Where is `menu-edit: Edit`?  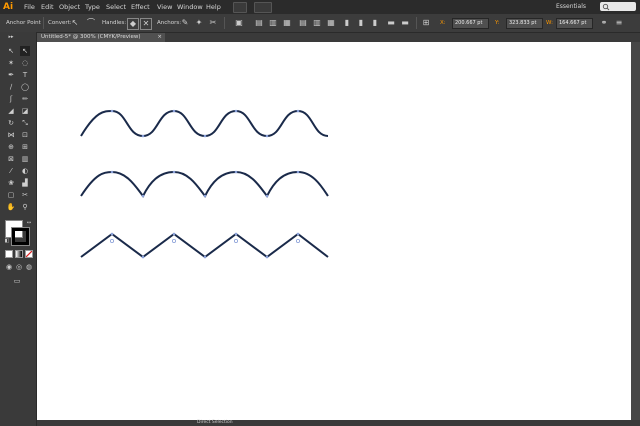
menu-edit: Edit is located at coordinates (47, 7).